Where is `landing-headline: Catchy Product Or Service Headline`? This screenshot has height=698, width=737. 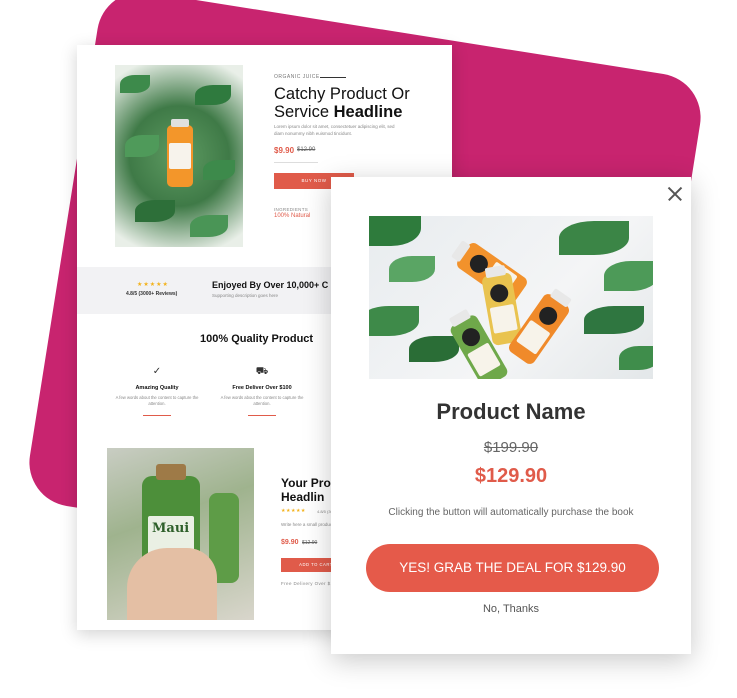
landing-headline: Catchy Product Or Service Headline is located at coordinates (361, 103).